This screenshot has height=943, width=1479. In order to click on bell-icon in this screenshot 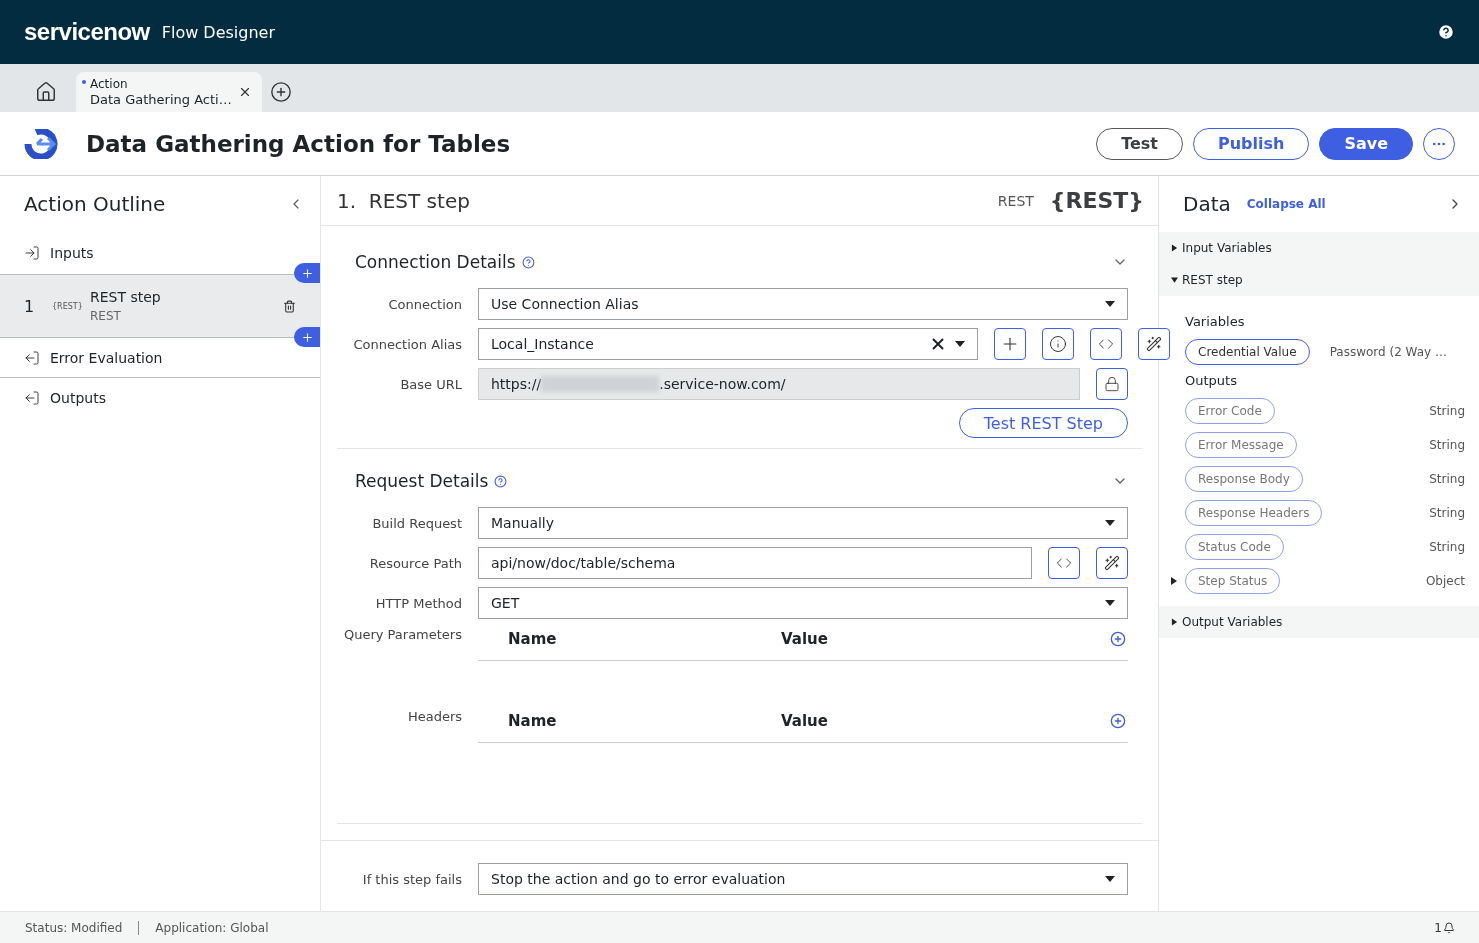, I will do `click(1449, 927)`.